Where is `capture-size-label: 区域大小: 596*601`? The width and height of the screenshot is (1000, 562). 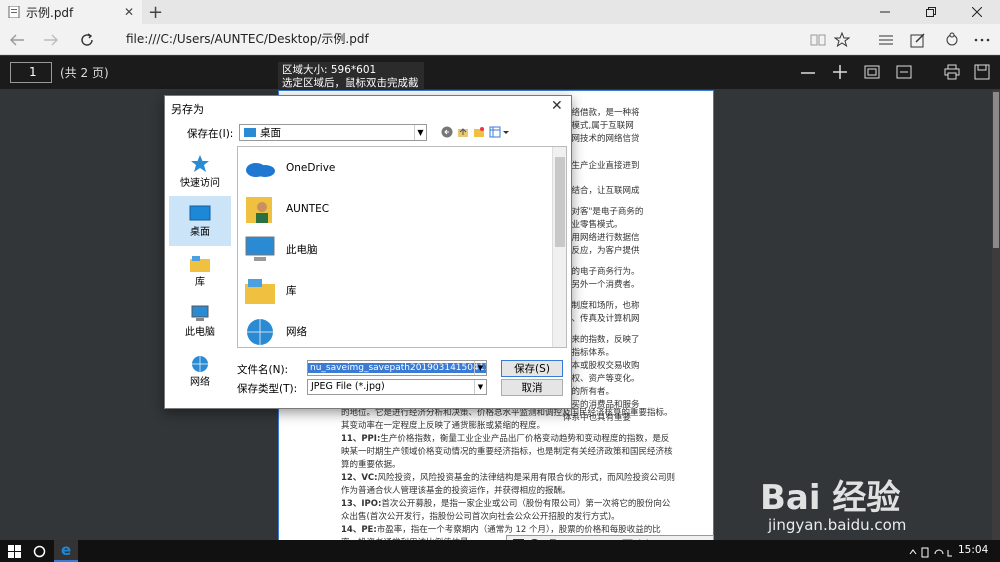 capture-size-label: 区域大小: 596*601 is located at coordinates (329, 70).